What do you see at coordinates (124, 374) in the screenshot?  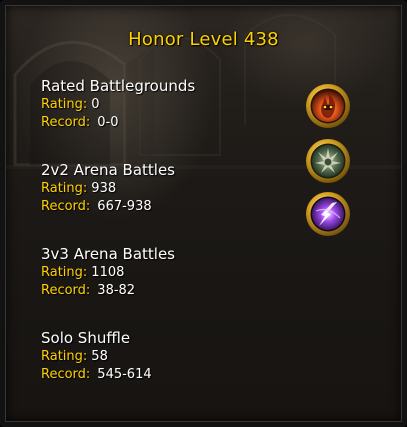 I see `record-value: 545-614` at bounding box center [124, 374].